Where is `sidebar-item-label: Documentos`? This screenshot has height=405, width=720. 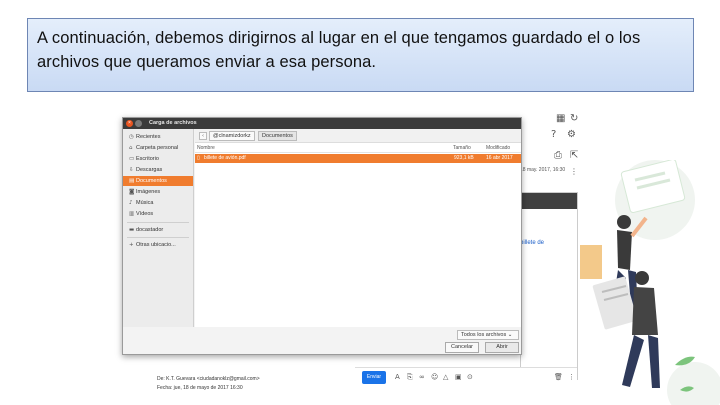 sidebar-item-label: Documentos is located at coordinates (151, 181).